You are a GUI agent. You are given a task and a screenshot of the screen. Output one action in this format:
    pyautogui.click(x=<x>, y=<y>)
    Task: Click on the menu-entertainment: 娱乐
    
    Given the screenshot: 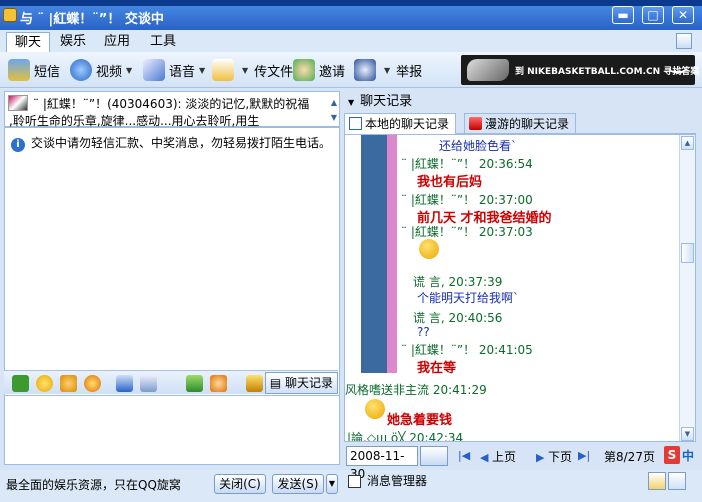 What is the action you would take?
    pyautogui.click(x=73, y=42)
    